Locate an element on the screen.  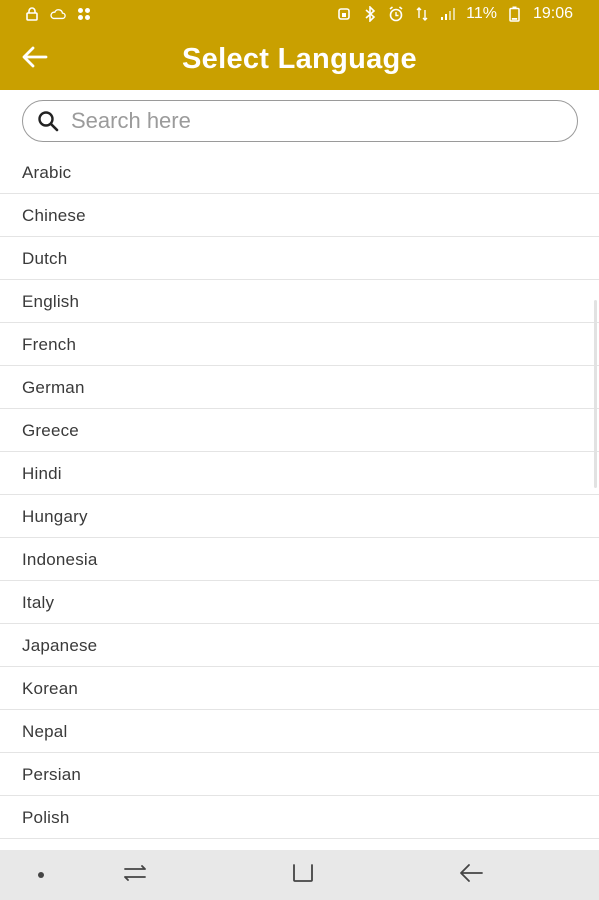
navigation-bar is located at coordinates (299, 875).